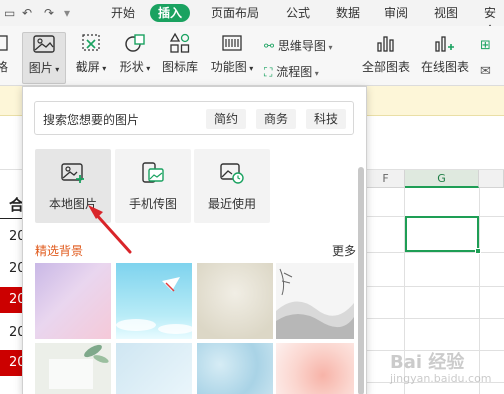 The height and width of the screenshot is (394, 504). I want to click on leaves-image, so click(79, 366).